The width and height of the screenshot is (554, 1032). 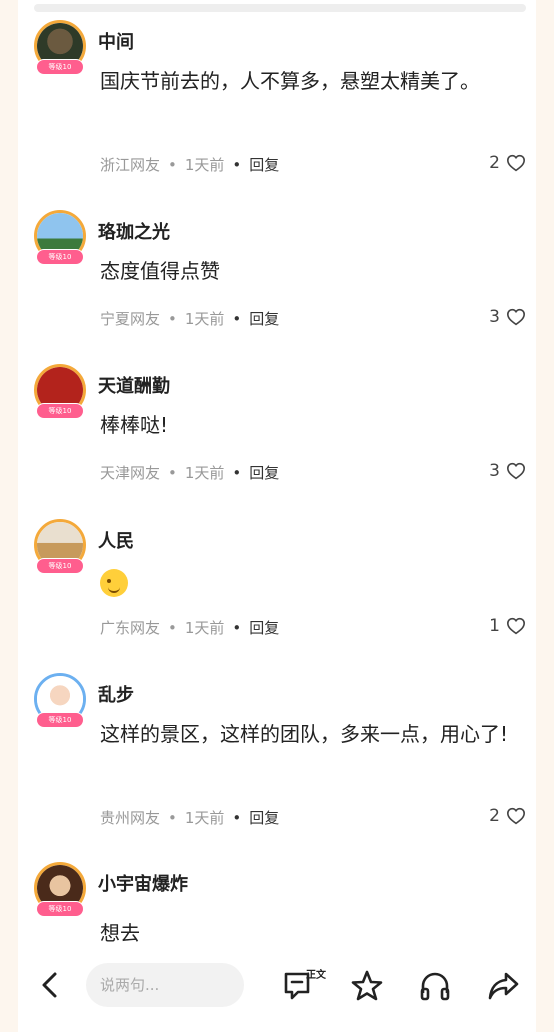 I want to click on share-icon, so click(x=503, y=986).